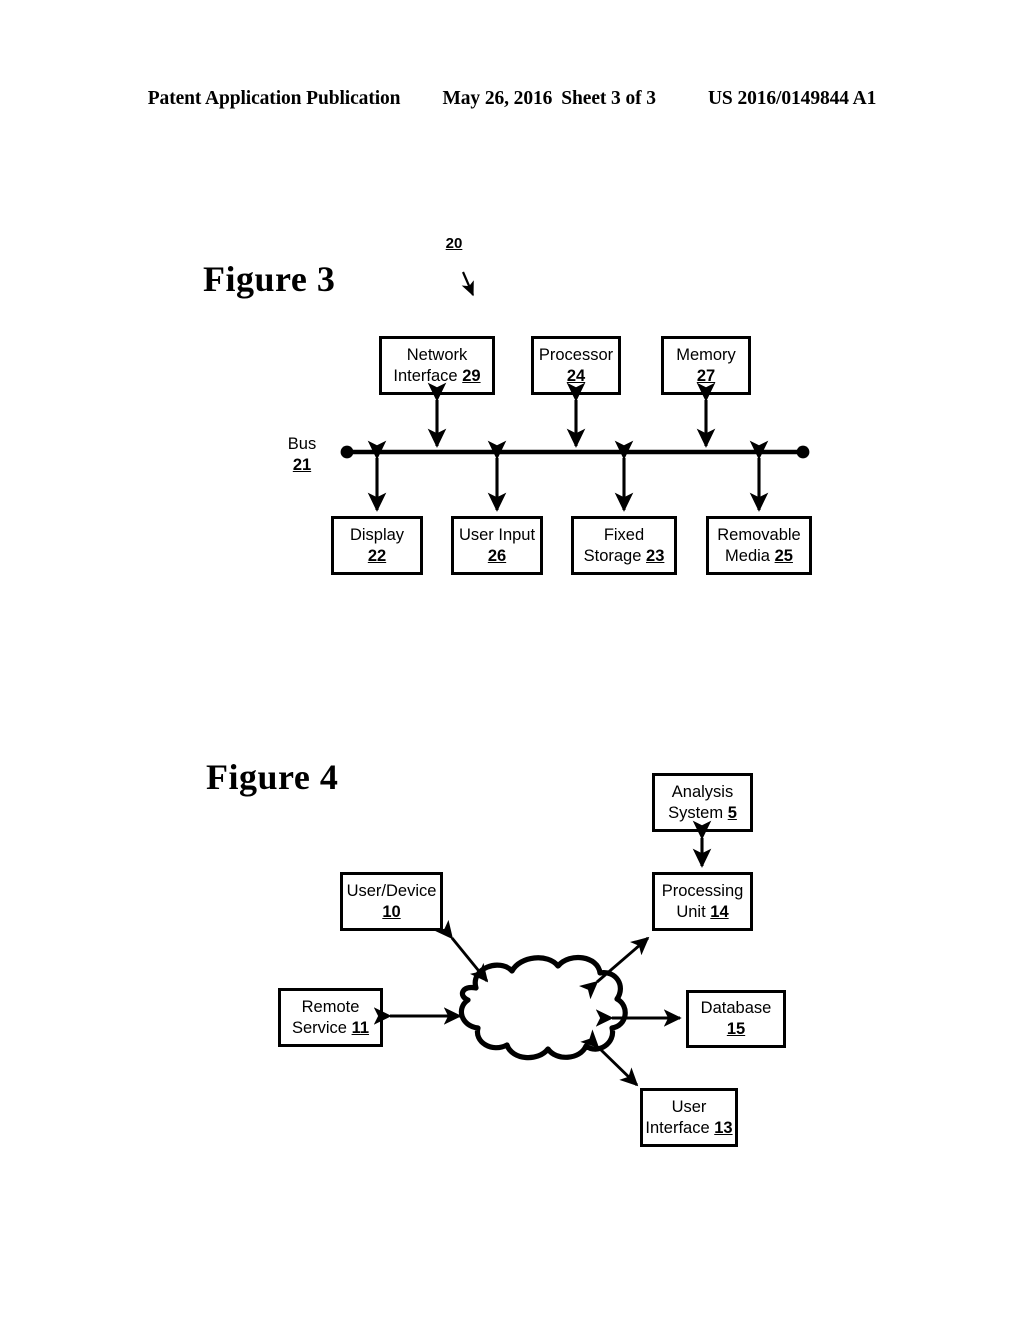 Image resolution: width=1024 pixels, height=1320 pixels. I want to click on box-remote-service: Remote Service 11, so click(330, 1017).